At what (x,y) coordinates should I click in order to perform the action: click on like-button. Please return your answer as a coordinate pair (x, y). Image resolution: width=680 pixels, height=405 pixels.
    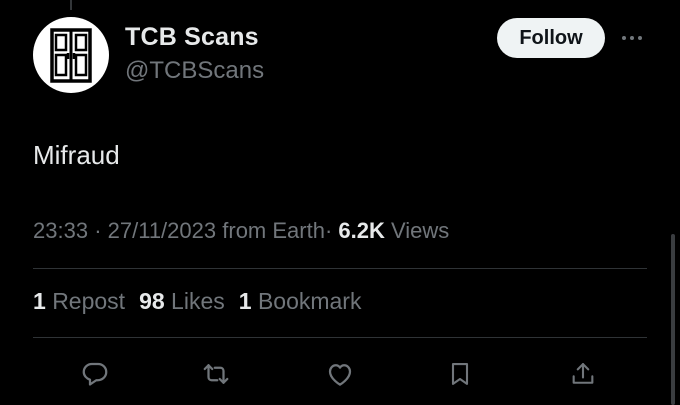
    Looking at the image, I should click on (340, 374).